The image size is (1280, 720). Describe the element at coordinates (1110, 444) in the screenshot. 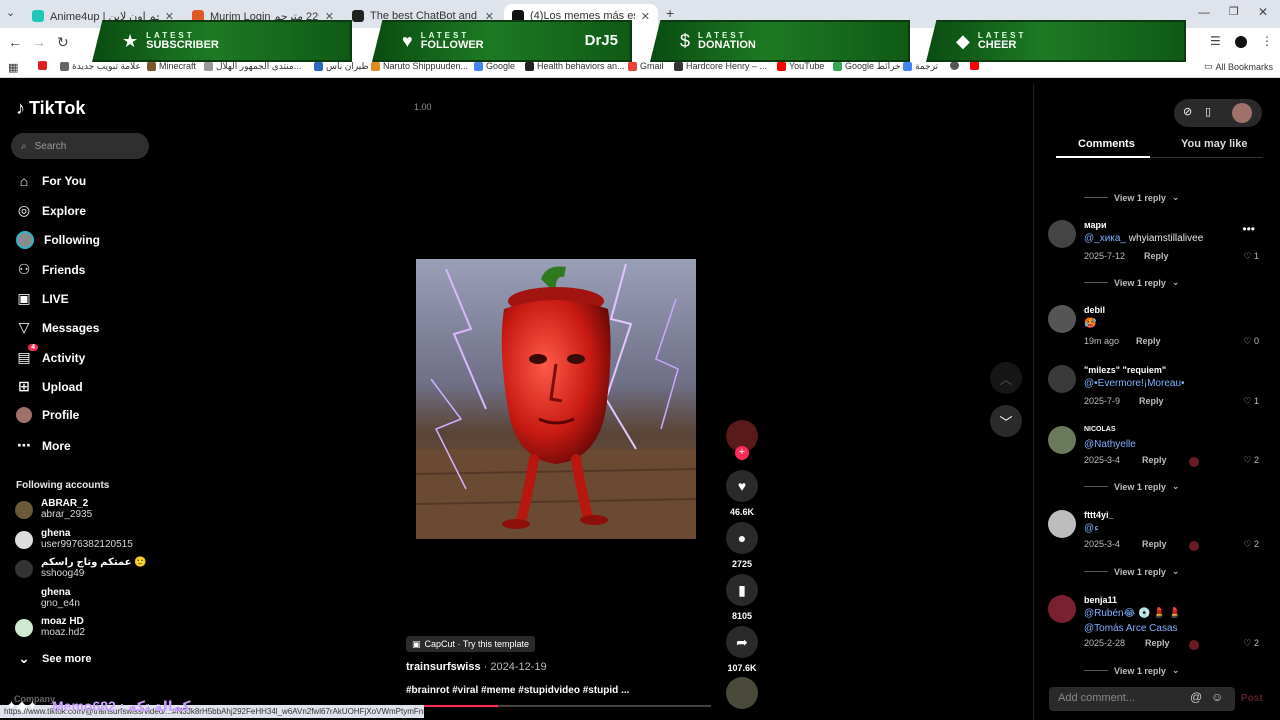

I see `comment-mention: @Nathyelle` at that location.